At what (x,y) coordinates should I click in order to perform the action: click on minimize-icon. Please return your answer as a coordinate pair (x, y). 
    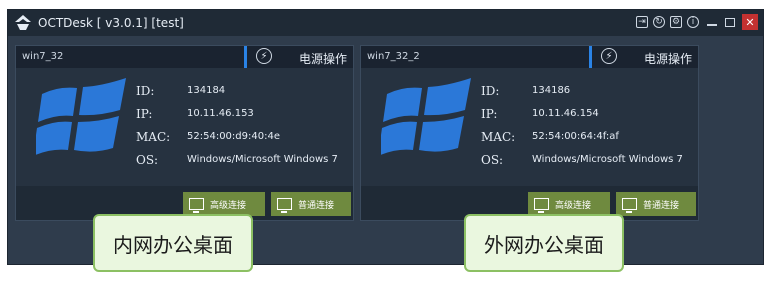
    Looking at the image, I should click on (712, 22).